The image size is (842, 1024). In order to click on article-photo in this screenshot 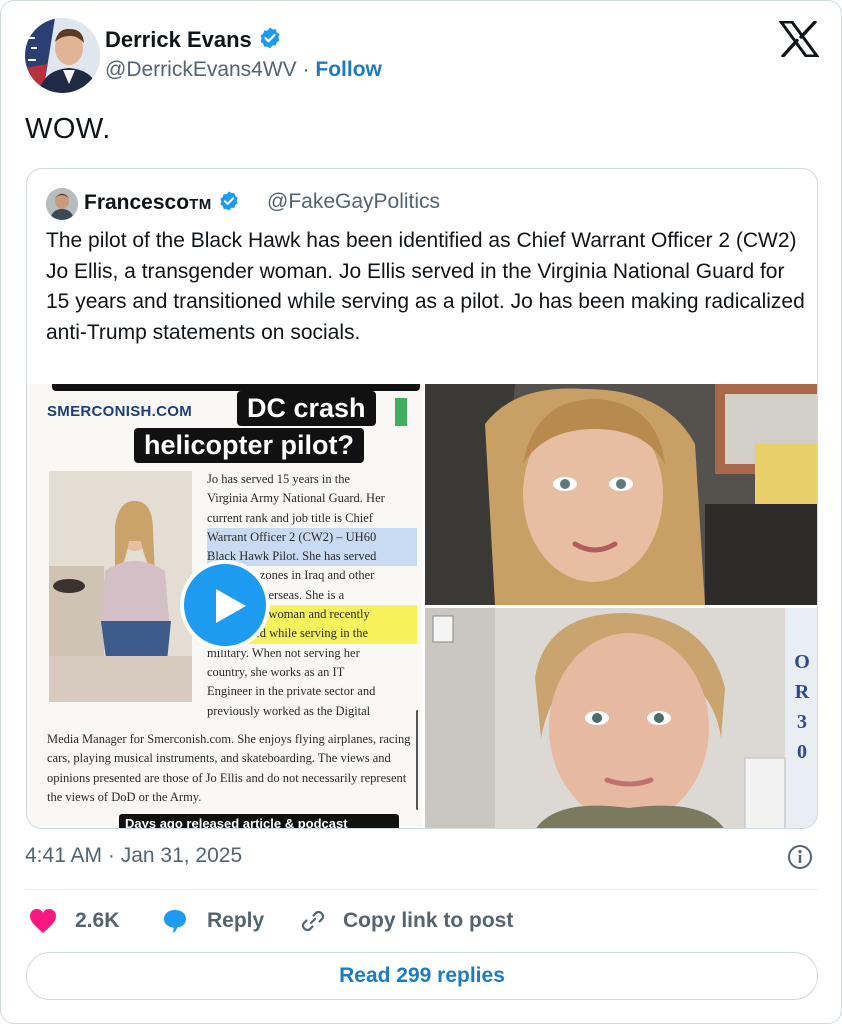, I will do `click(120, 586)`.